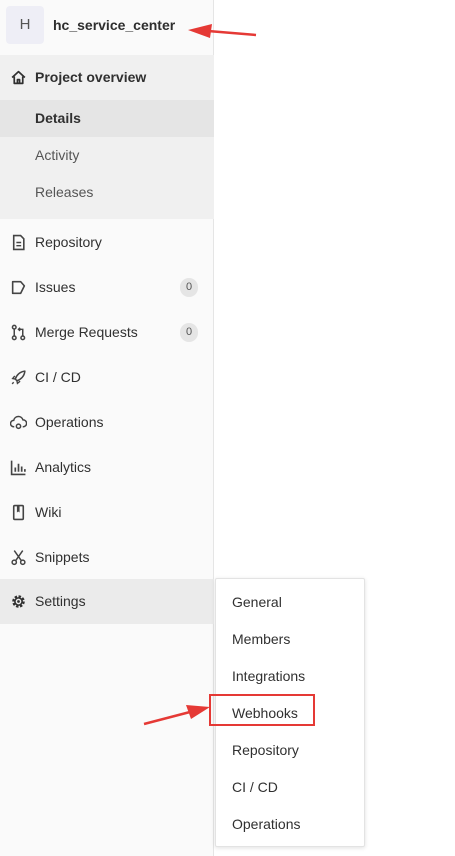  What do you see at coordinates (107, 601) in the screenshot?
I see `nav-settings: Settings` at bounding box center [107, 601].